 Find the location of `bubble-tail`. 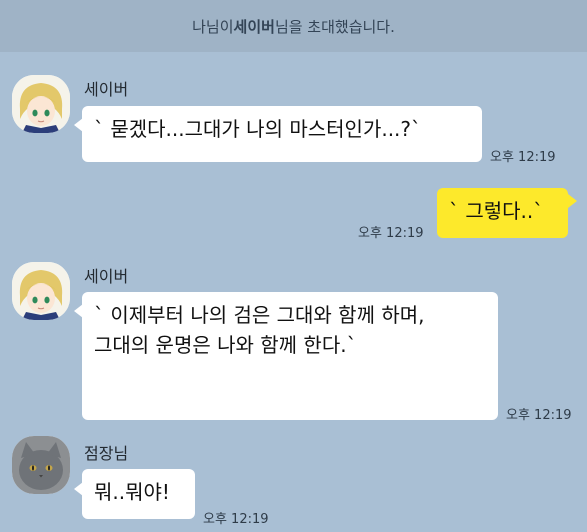

bubble-tail is located at coordinates (572, 201).